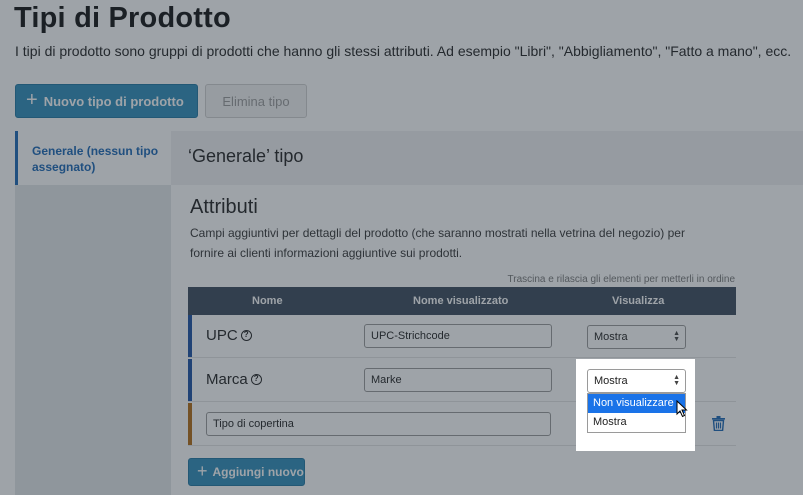 The image size is (803, 495). Describe the element at coordinates (378, 424) in the screenshot. I see `attribute-name-field: Tipo di copertina` at that location.